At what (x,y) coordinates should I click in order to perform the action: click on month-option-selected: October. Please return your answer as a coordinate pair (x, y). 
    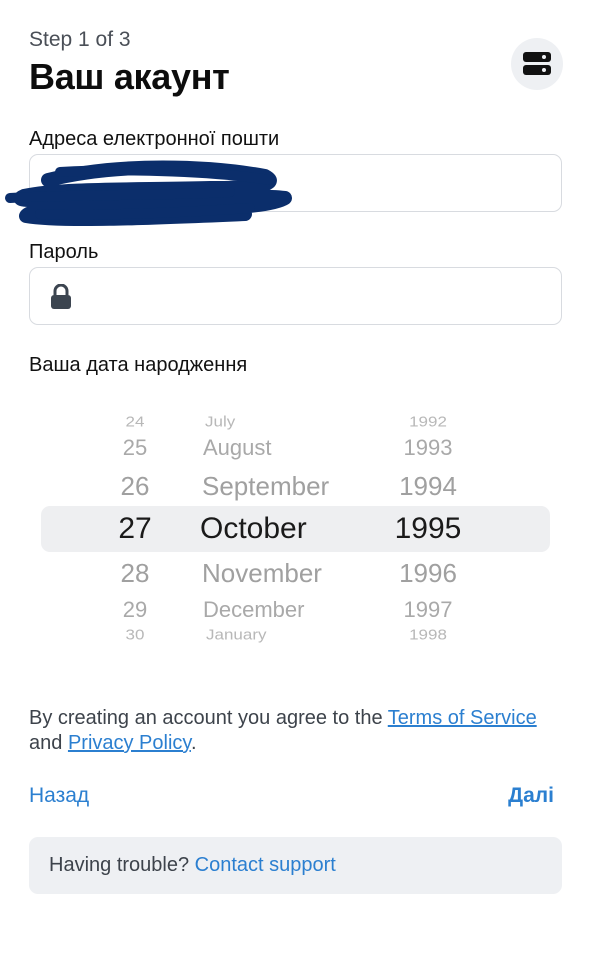
    Looking at the image, I should click on (253, 529).